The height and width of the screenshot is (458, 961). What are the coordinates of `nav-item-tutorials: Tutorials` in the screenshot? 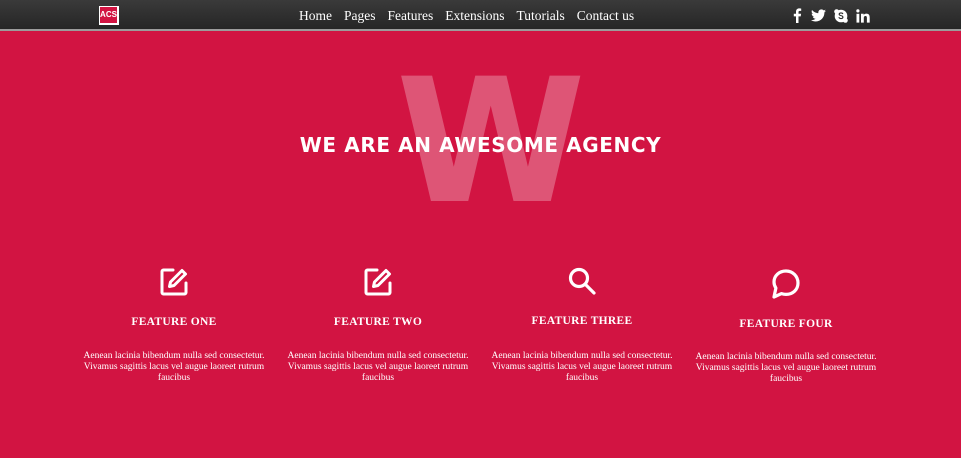 It's located at (540, 16).